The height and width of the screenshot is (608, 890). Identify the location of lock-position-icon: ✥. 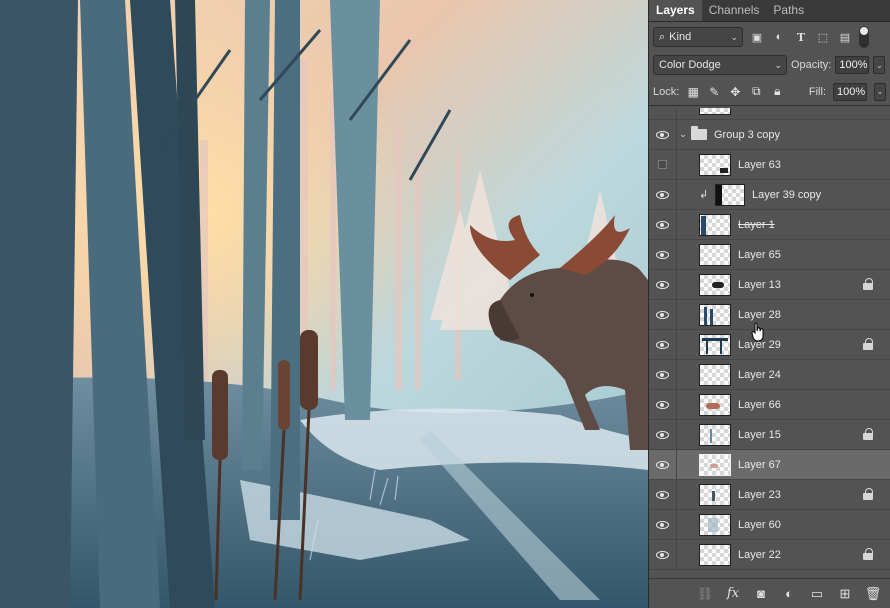
(735, 92).